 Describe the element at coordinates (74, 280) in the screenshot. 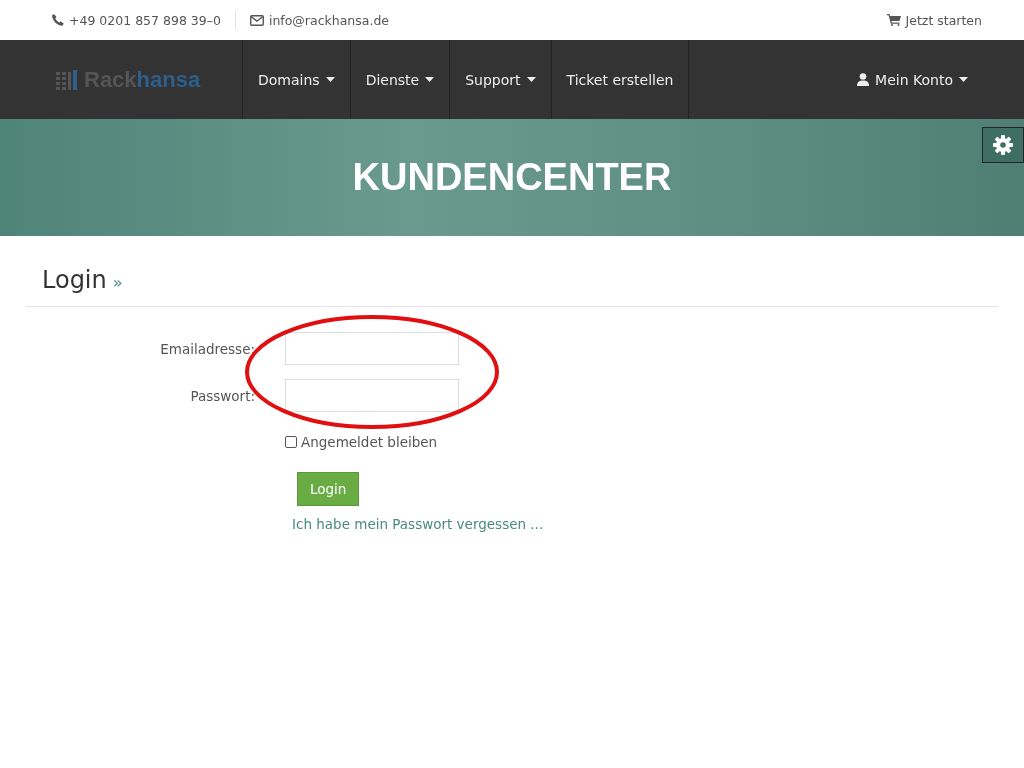

I see `page-title: Login` at that location.